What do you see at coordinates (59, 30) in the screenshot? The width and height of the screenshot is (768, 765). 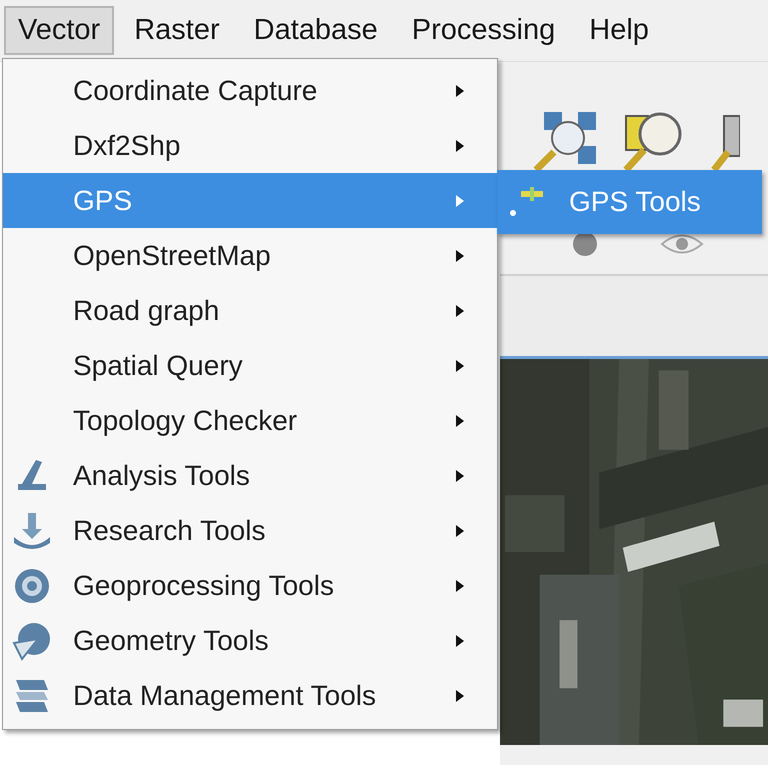 I see `menu-title: Vector` at bounding box center [59, 30].